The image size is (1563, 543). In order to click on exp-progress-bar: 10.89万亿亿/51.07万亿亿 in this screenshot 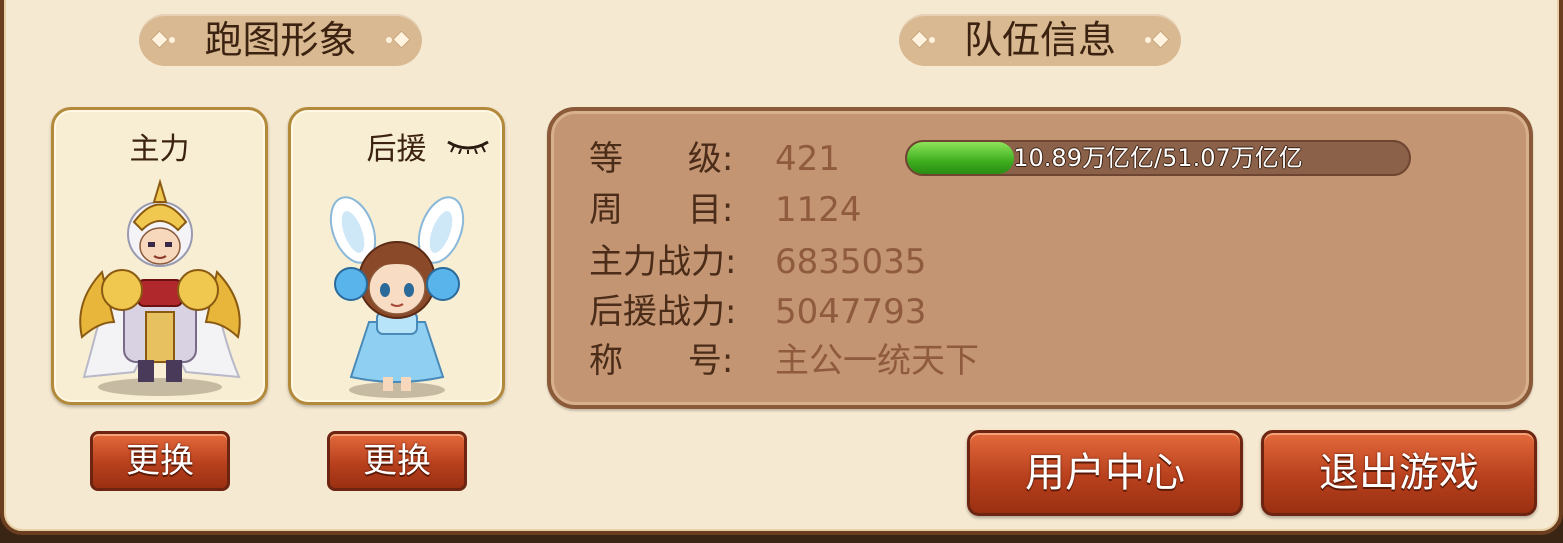, I will do `click(1158, 158)`.